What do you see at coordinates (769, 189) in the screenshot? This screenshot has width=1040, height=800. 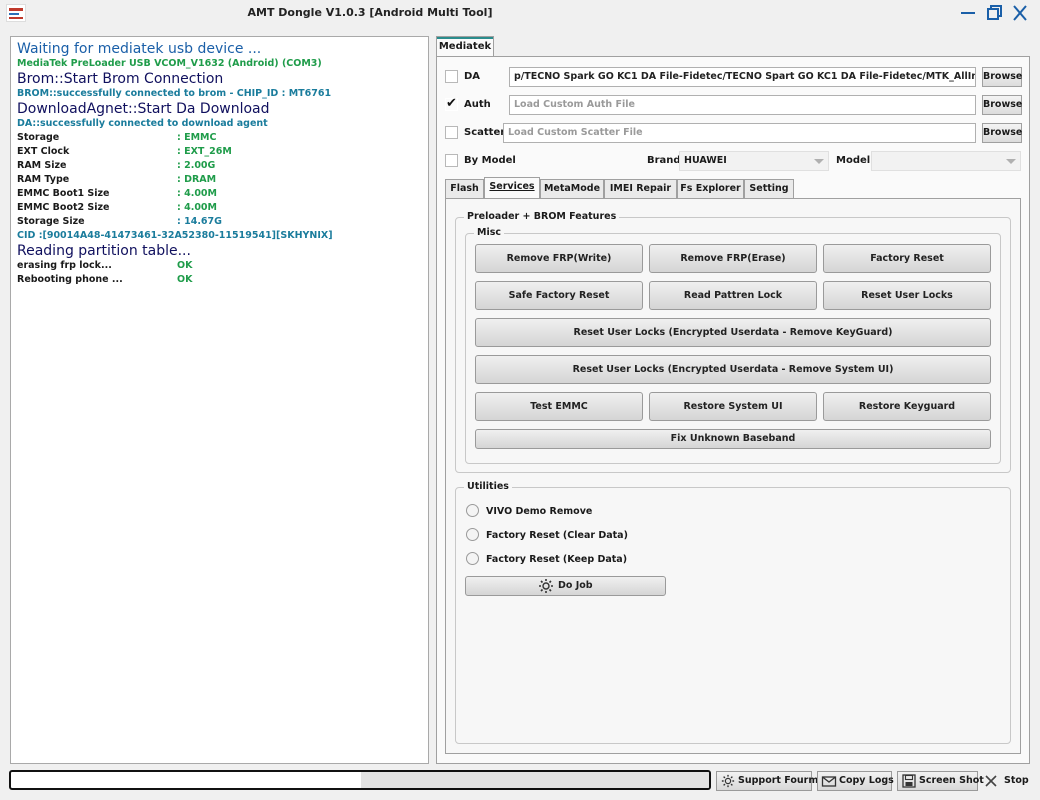 I see `tab-setting: Setting` at bounding box center [769, 189].